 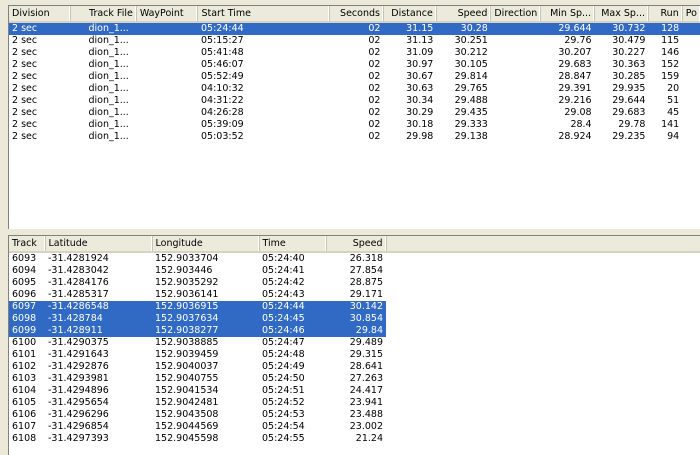 I want to click on cell-latitude: -31.4293981, so click(x=78, y=378).